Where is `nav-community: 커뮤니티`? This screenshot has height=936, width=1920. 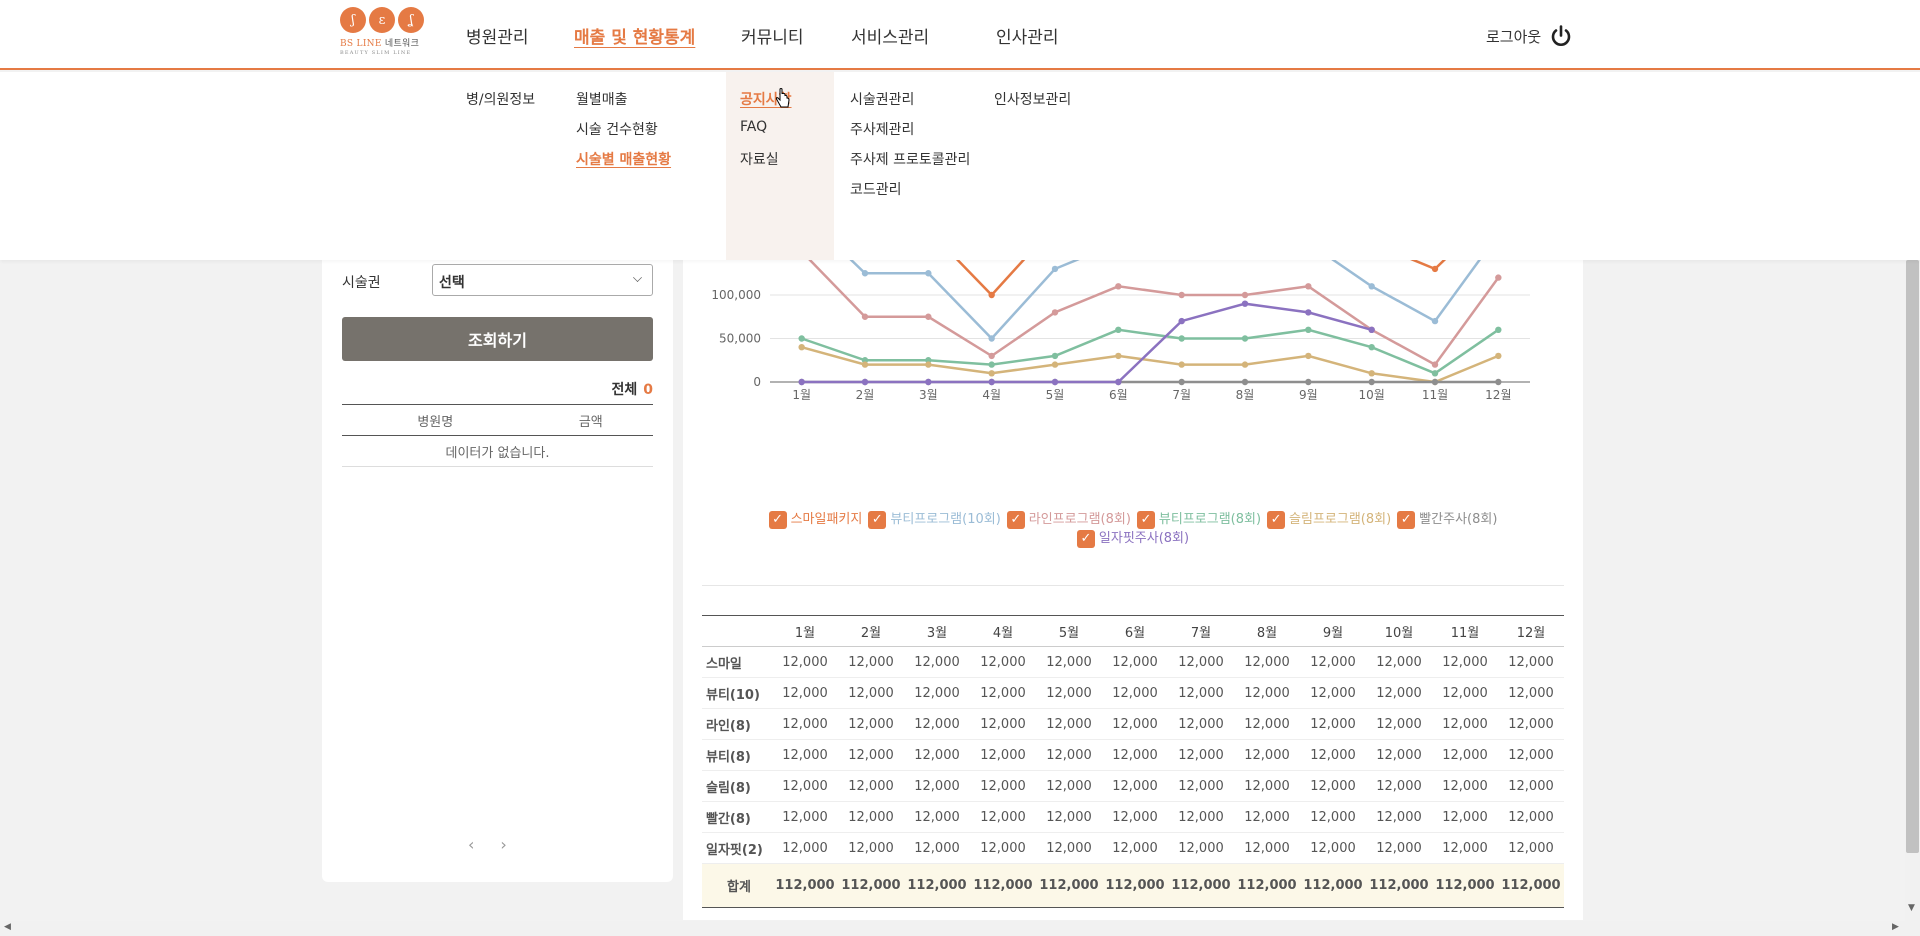
nav-community: 커뮤니티 is located at coordinates (772, 35).